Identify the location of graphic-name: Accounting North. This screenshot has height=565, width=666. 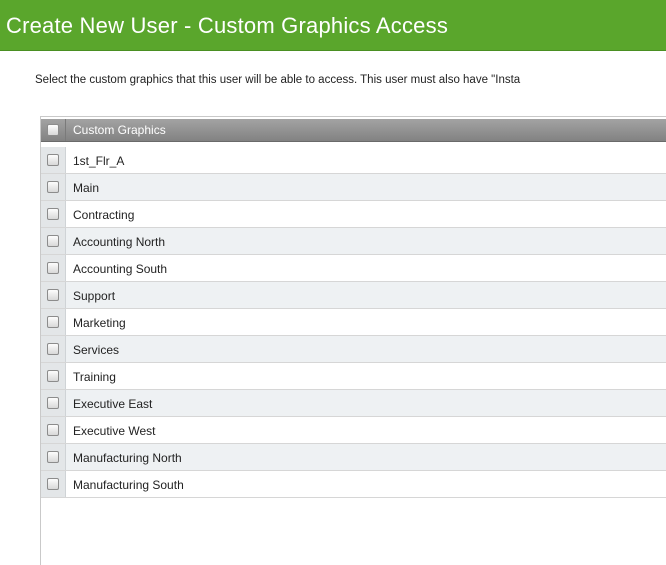
(119, 242).